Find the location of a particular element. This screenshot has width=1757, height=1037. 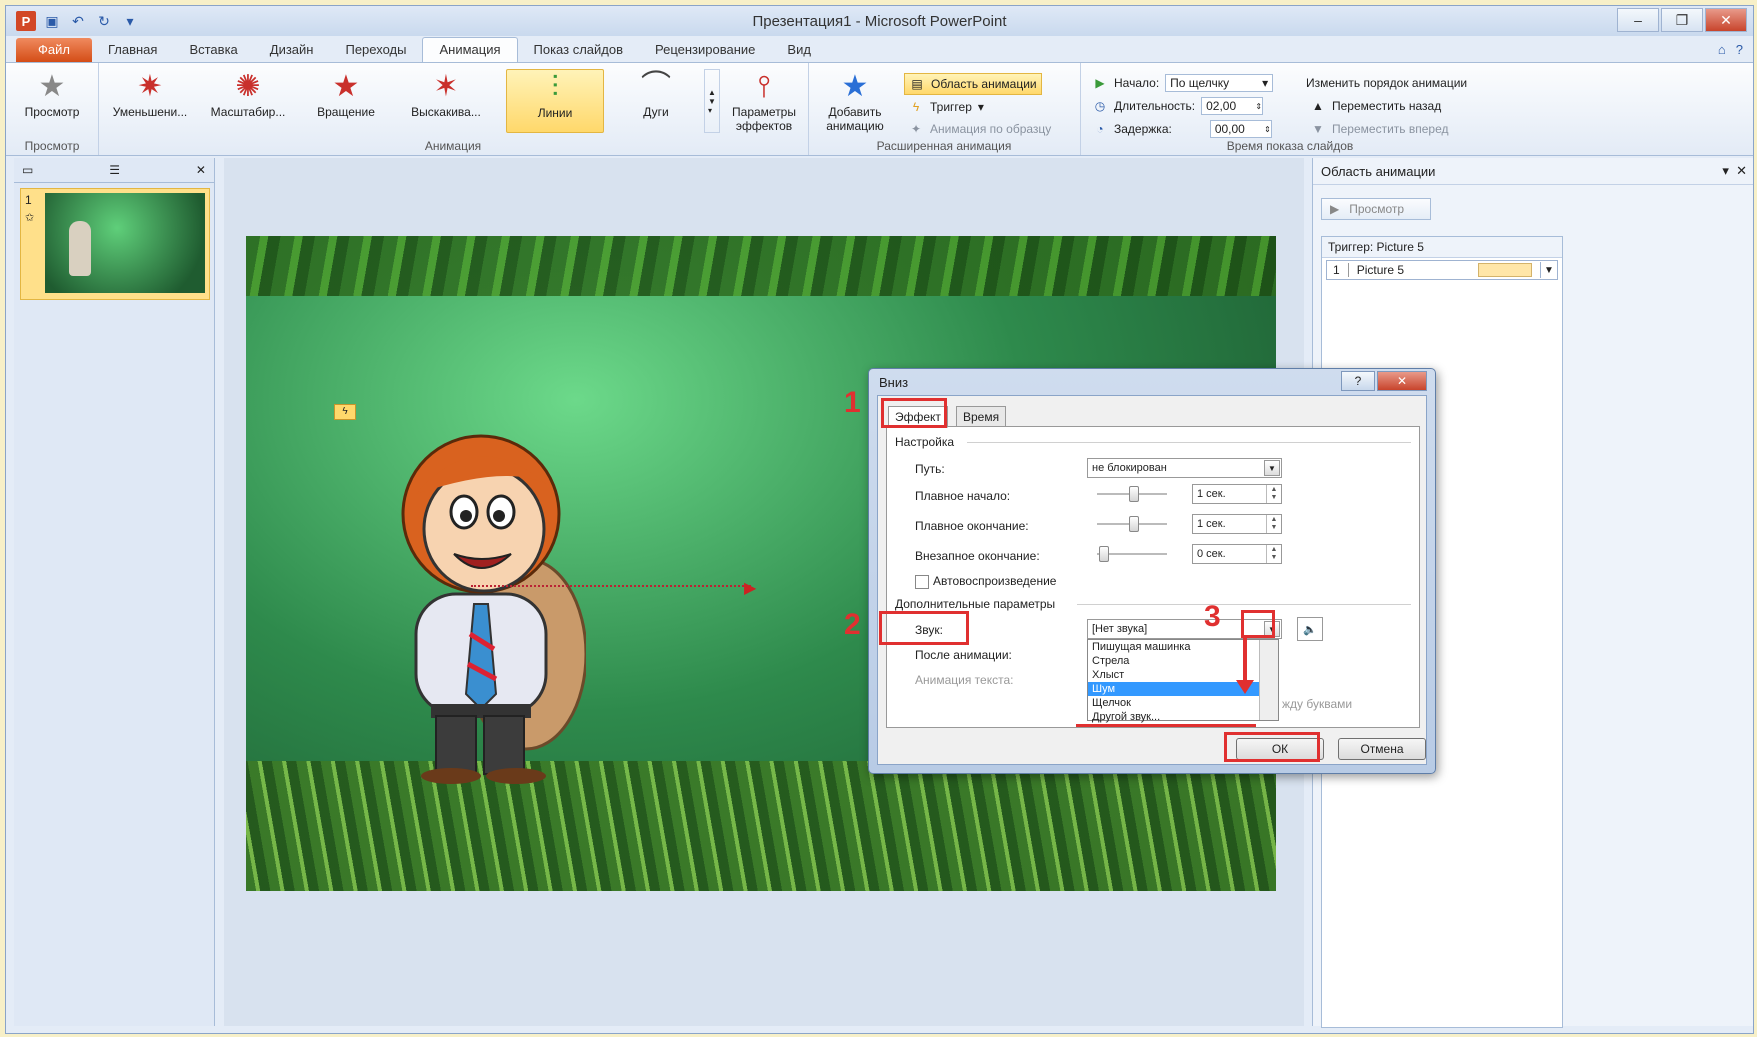

tab-timing: Время is located at coordinates (981, 417).